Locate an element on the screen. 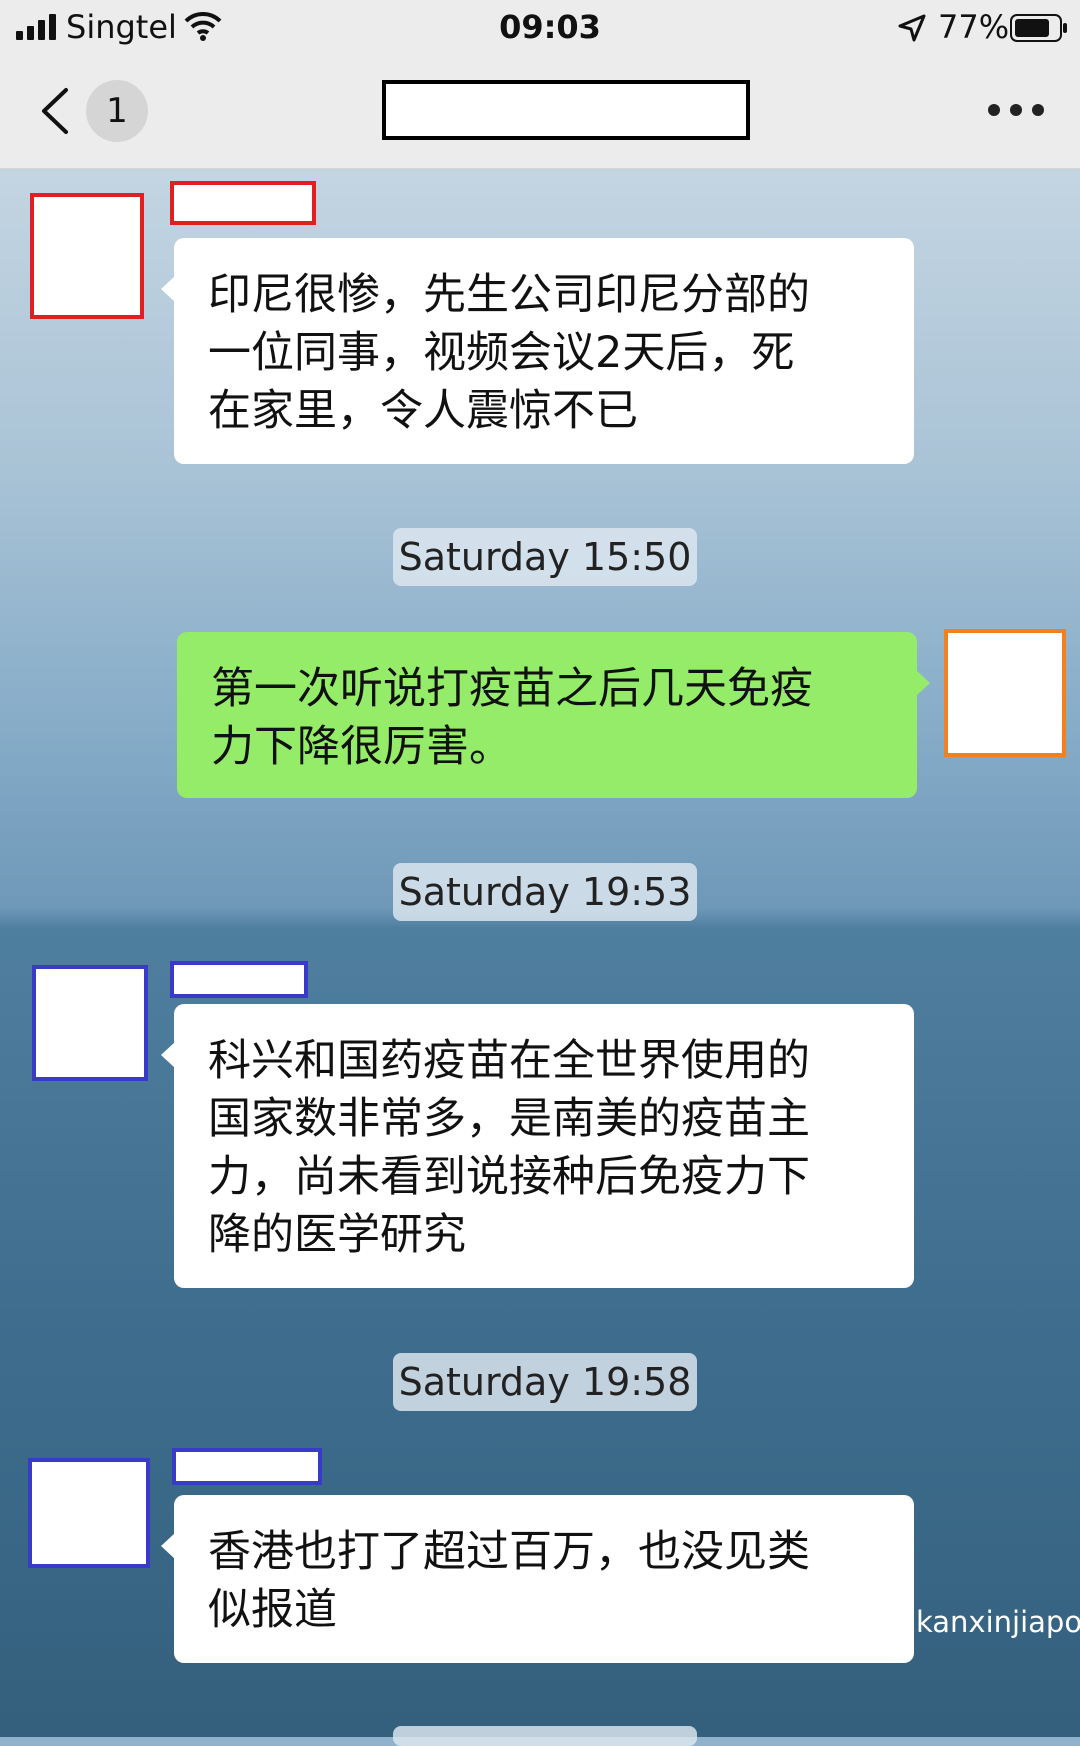  location-arrow-icon is located at coordinates (912, 28).